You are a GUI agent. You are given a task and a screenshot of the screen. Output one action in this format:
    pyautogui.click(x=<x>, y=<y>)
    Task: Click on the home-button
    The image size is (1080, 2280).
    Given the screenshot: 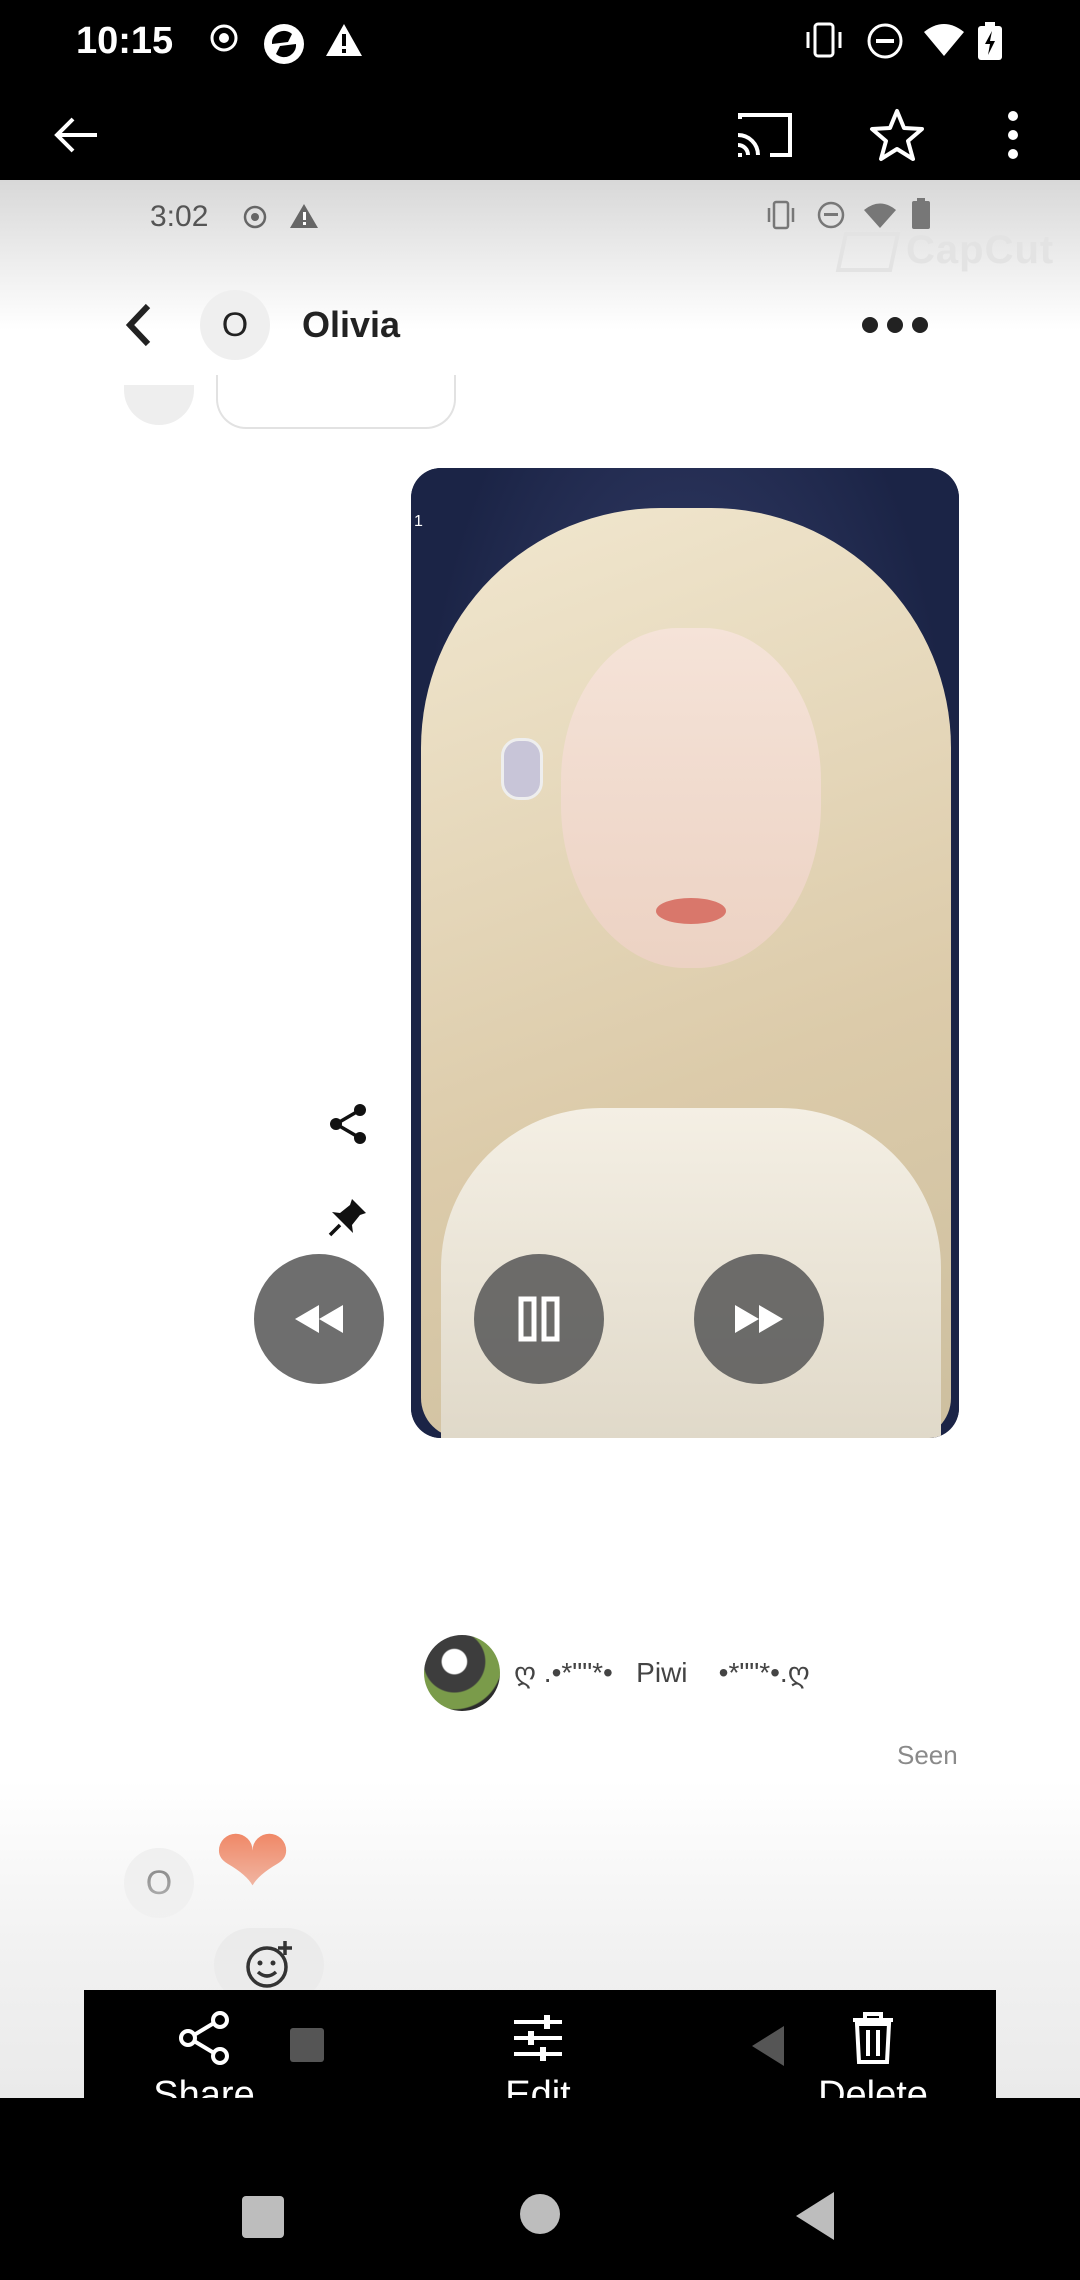 What is the action you would take?
    pyautogui.click(x=540, y=2214)
    